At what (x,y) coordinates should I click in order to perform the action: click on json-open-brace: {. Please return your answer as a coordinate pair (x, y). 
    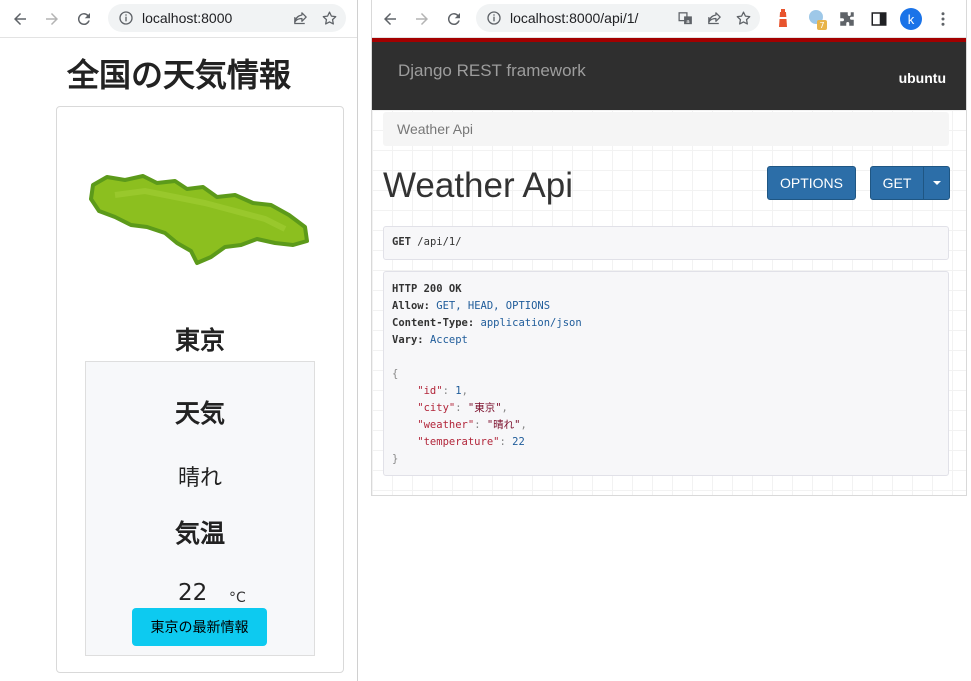
    Looking at the image, I should click on (395, 374).